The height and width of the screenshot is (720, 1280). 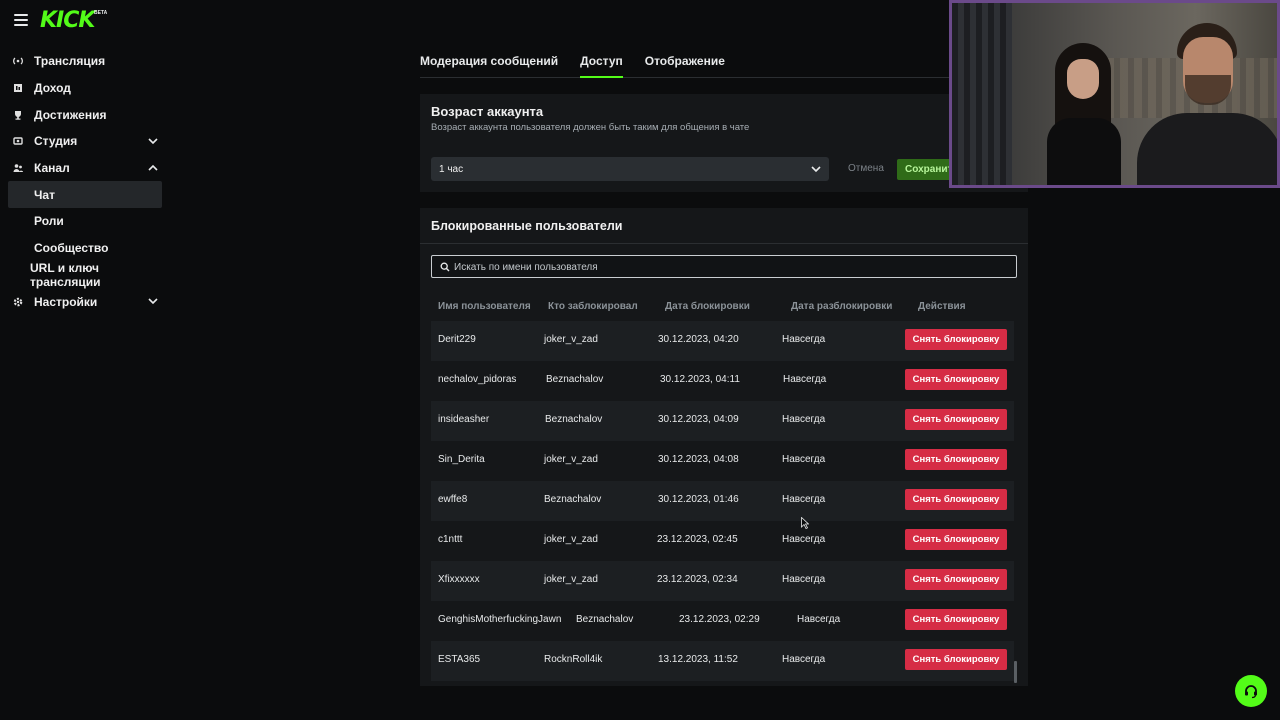 I want to click on cell-username: ESTA365, so click(x=459, y=659).